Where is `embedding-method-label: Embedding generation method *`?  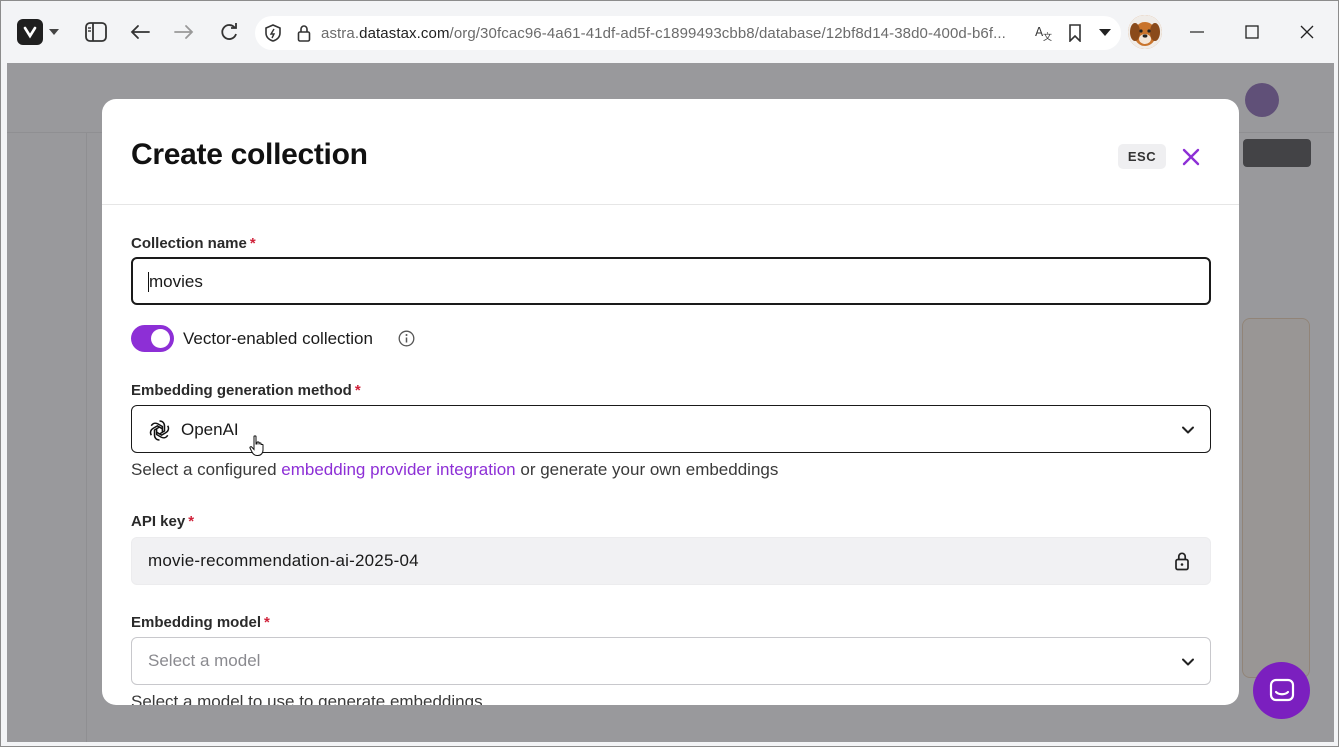
embedding-method-label: Embedding generation method * is located at coordinates (246, 390).